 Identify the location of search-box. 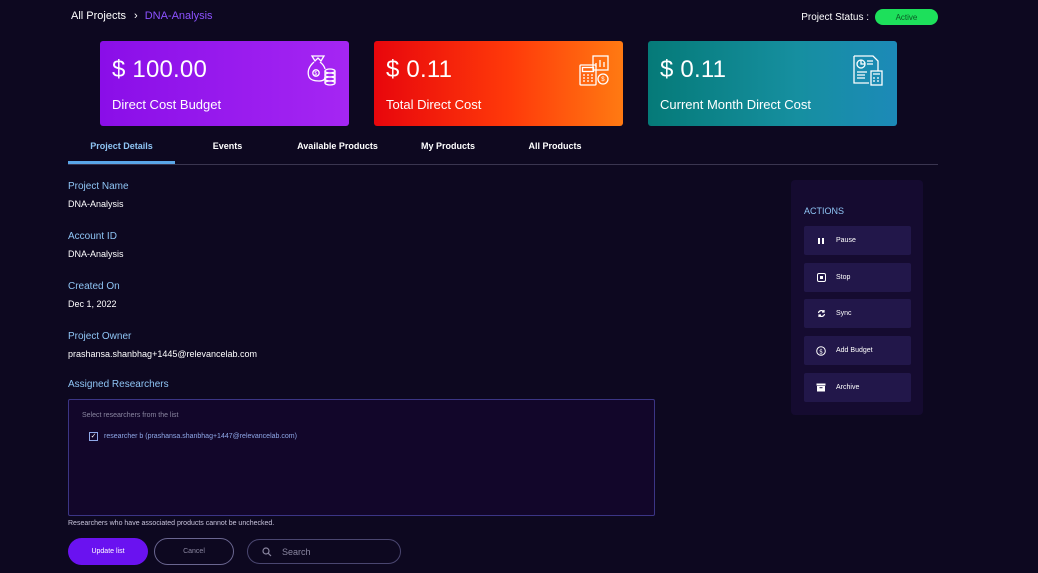
(324, 551).